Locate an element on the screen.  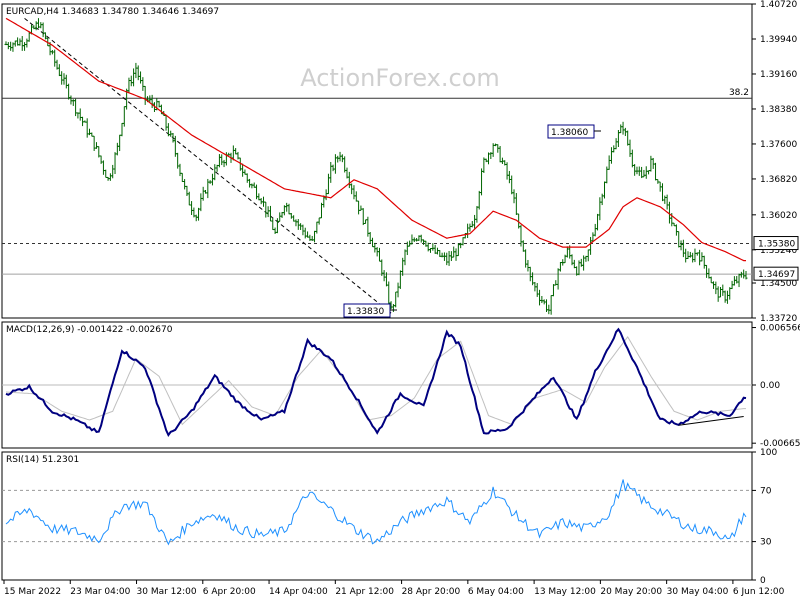
rsi-line is located at coordinates (376, 512).